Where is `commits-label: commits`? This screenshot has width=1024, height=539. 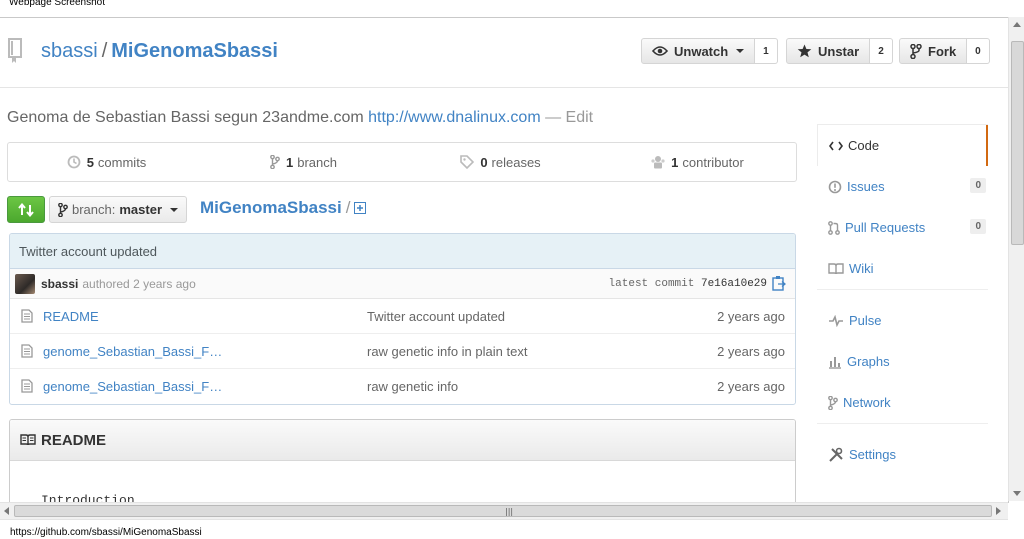 commits-label: commits is located at coordinates (122, 162).